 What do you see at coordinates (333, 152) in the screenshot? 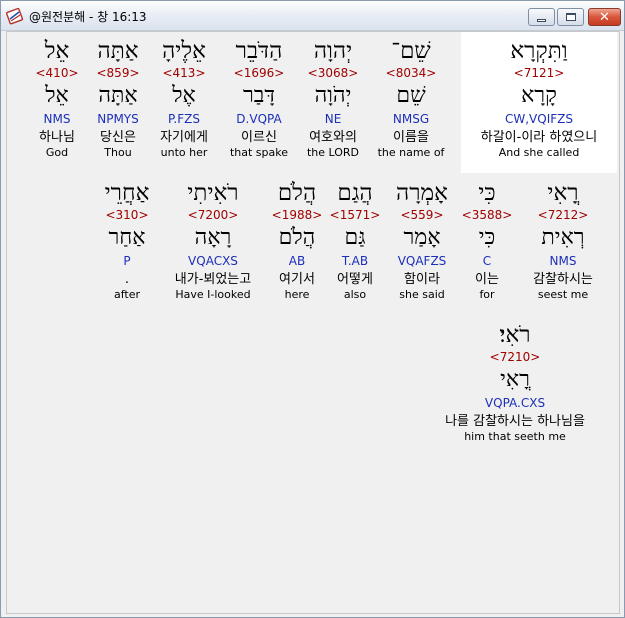
I see `english-gloss: the LORD` at bounding box center [333, 152].